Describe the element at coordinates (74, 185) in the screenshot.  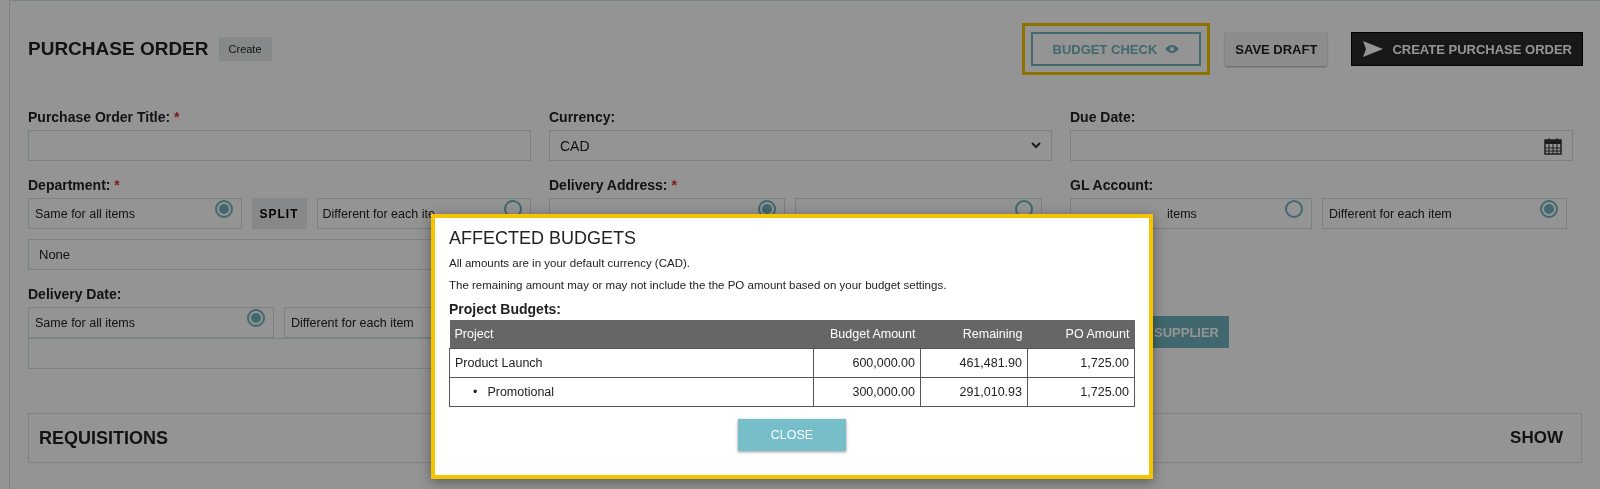
I see `field-label: Department: *` at that location.